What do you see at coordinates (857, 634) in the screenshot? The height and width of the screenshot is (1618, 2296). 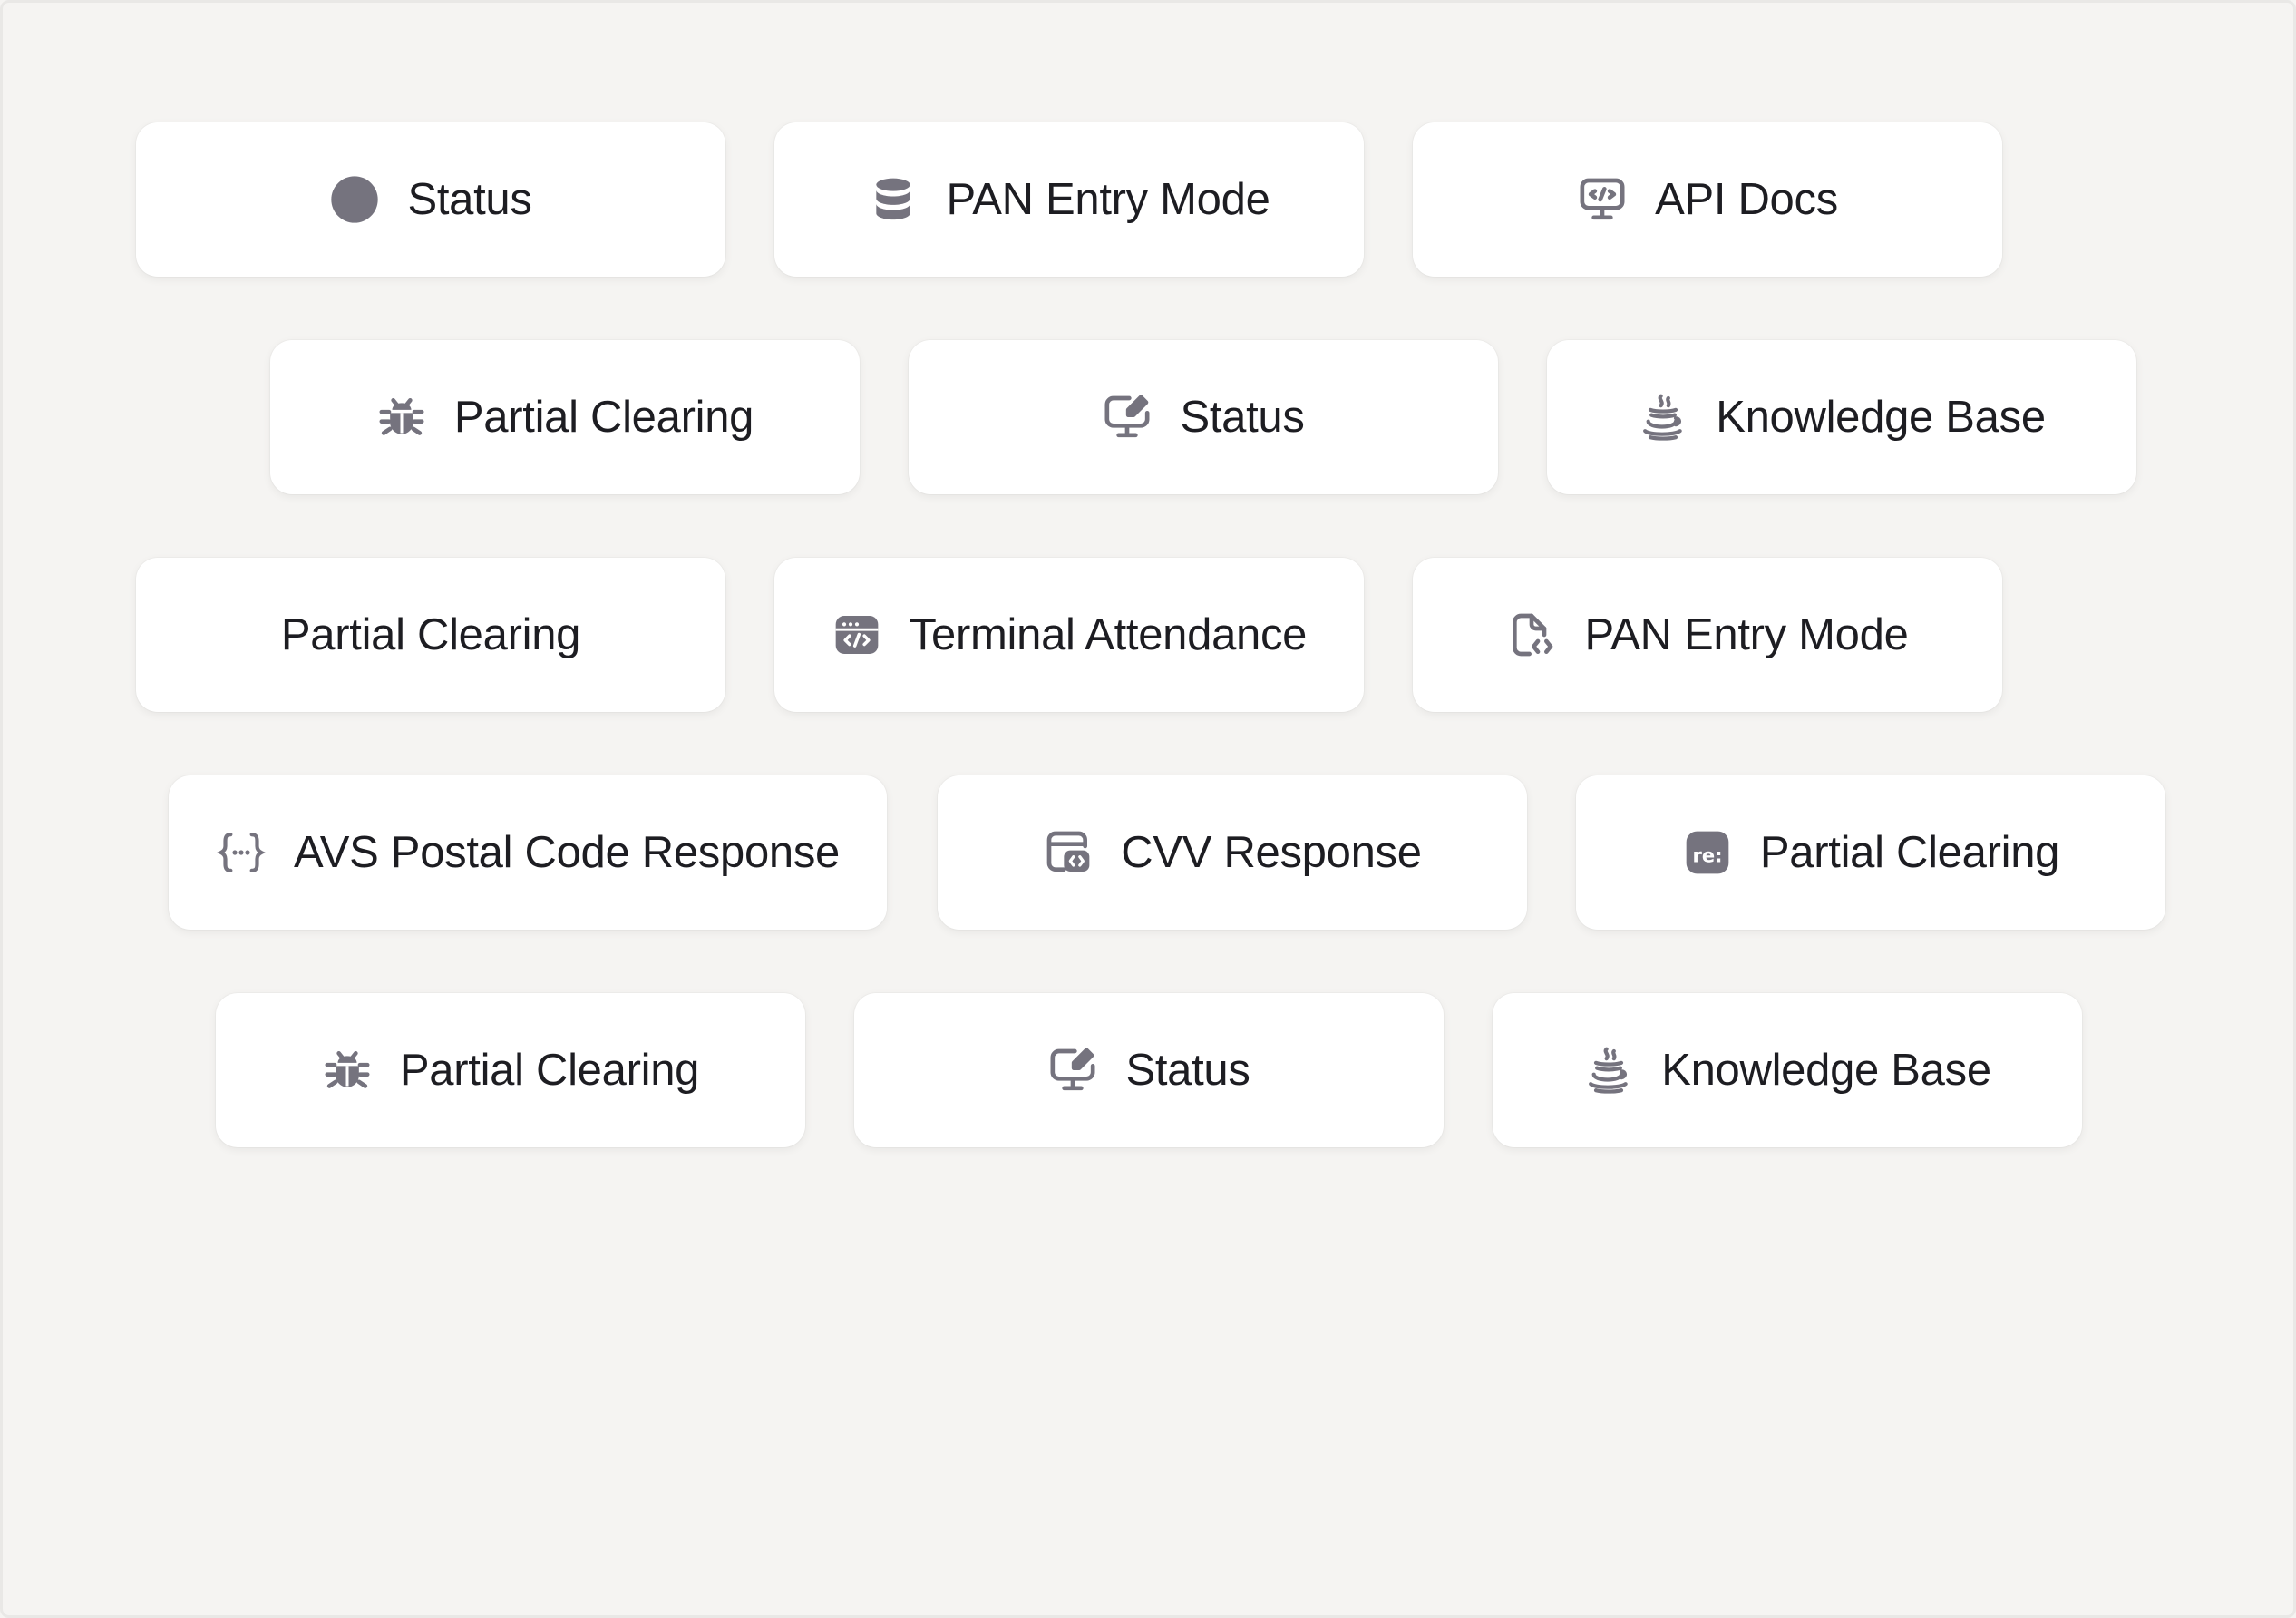 I see `browser-code-icon` at bounding box center [857, 634].